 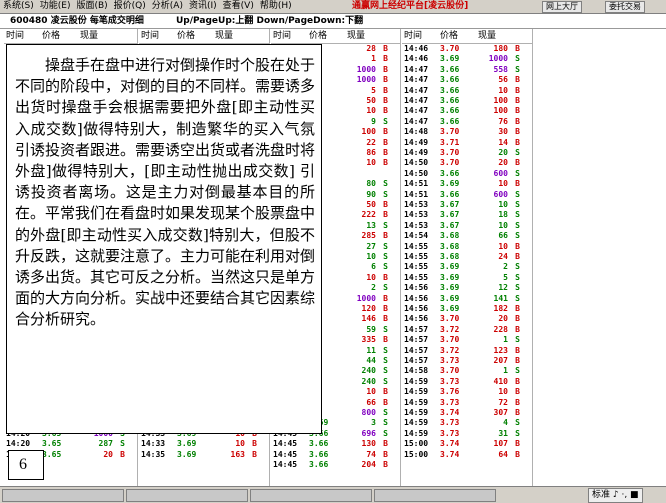 What do you see at coordinates (335, 444) in the screenshot?
I see `trade-row: 14:45 3.66 130 B` at bounding box center [335, 444].